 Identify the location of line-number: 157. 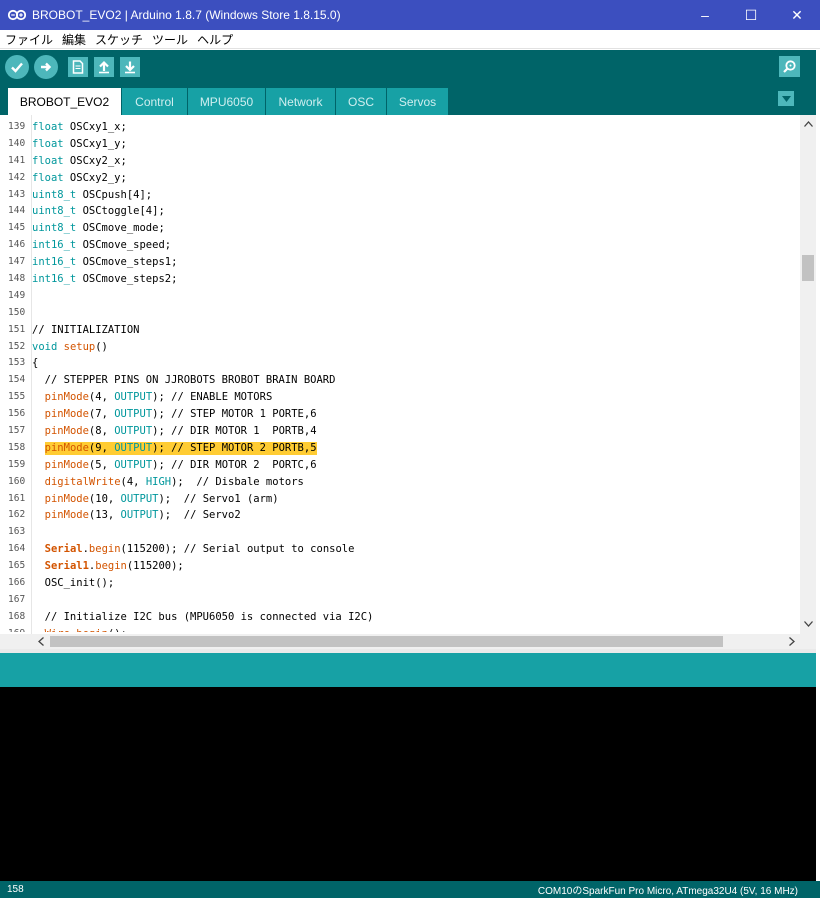
(17, 431).